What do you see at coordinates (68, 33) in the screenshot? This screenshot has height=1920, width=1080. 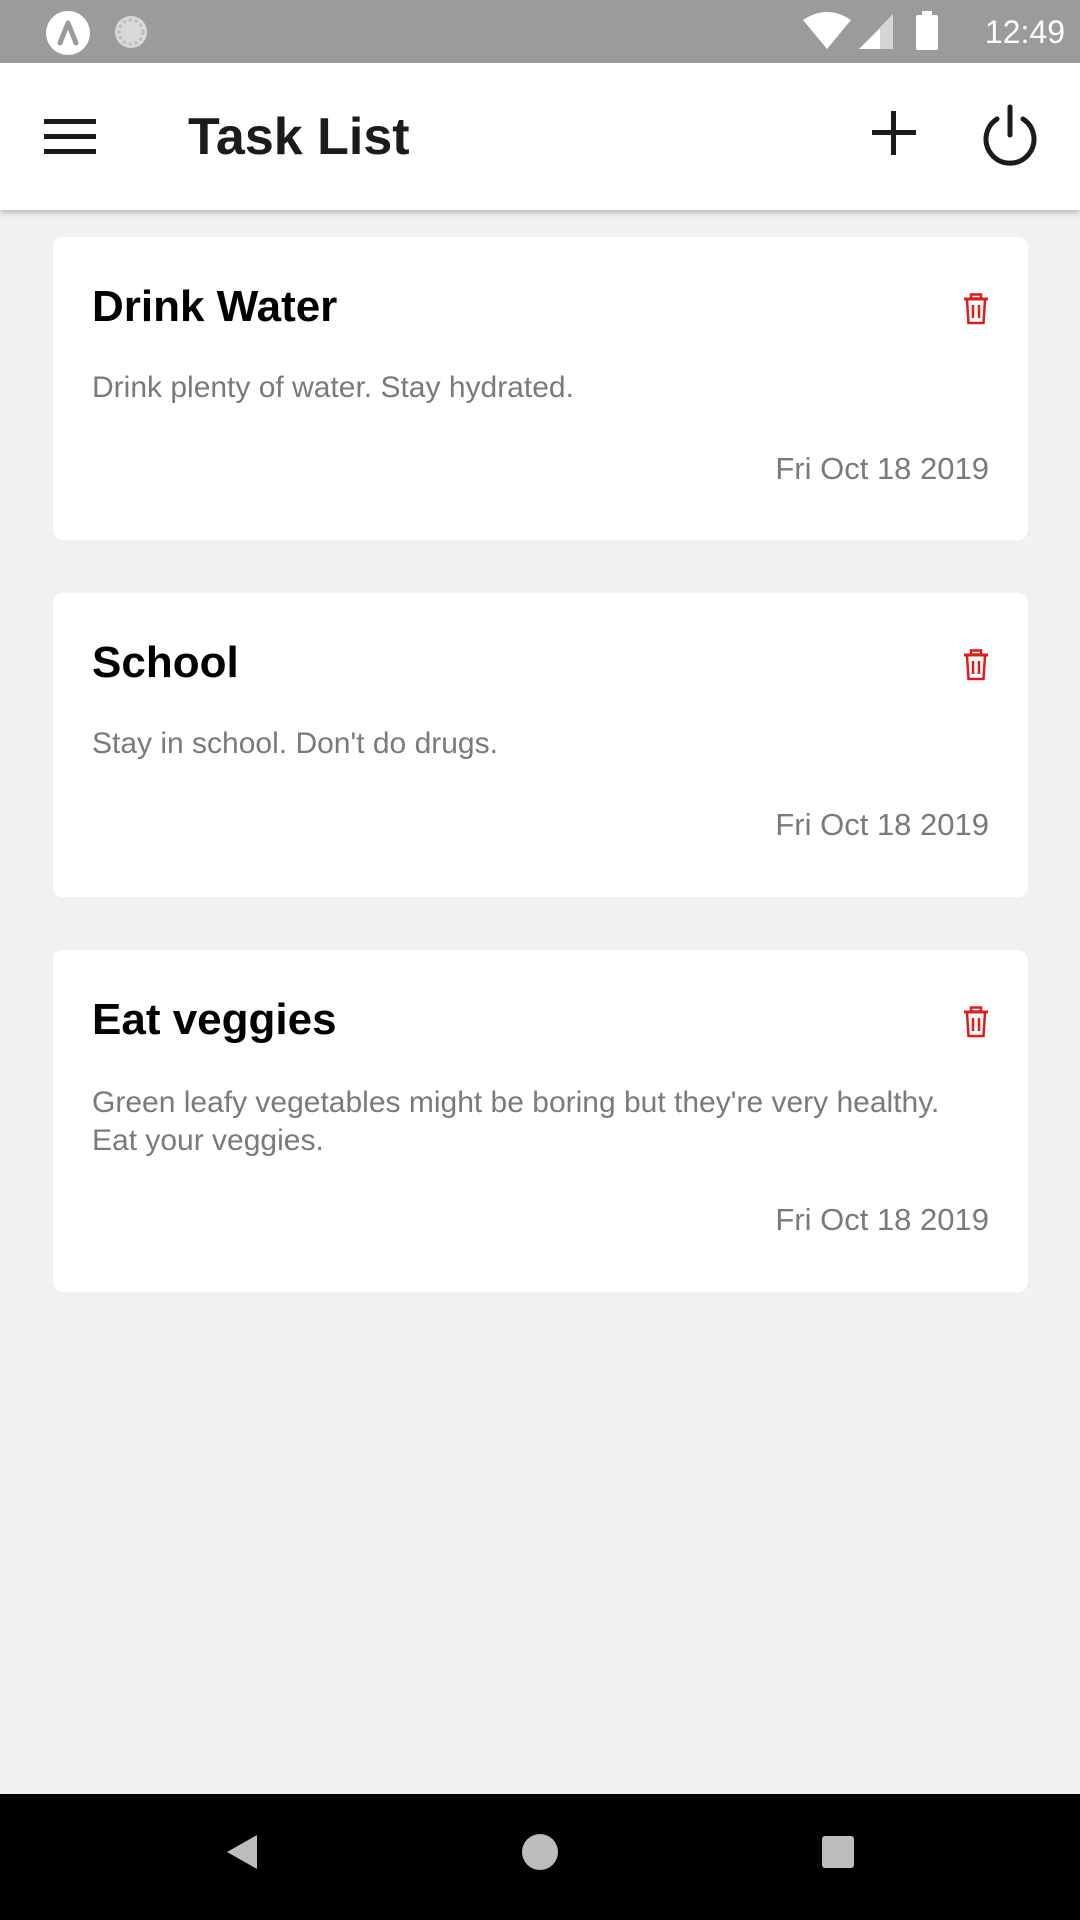 I see `app-icon` at bounding box center [68, 33].